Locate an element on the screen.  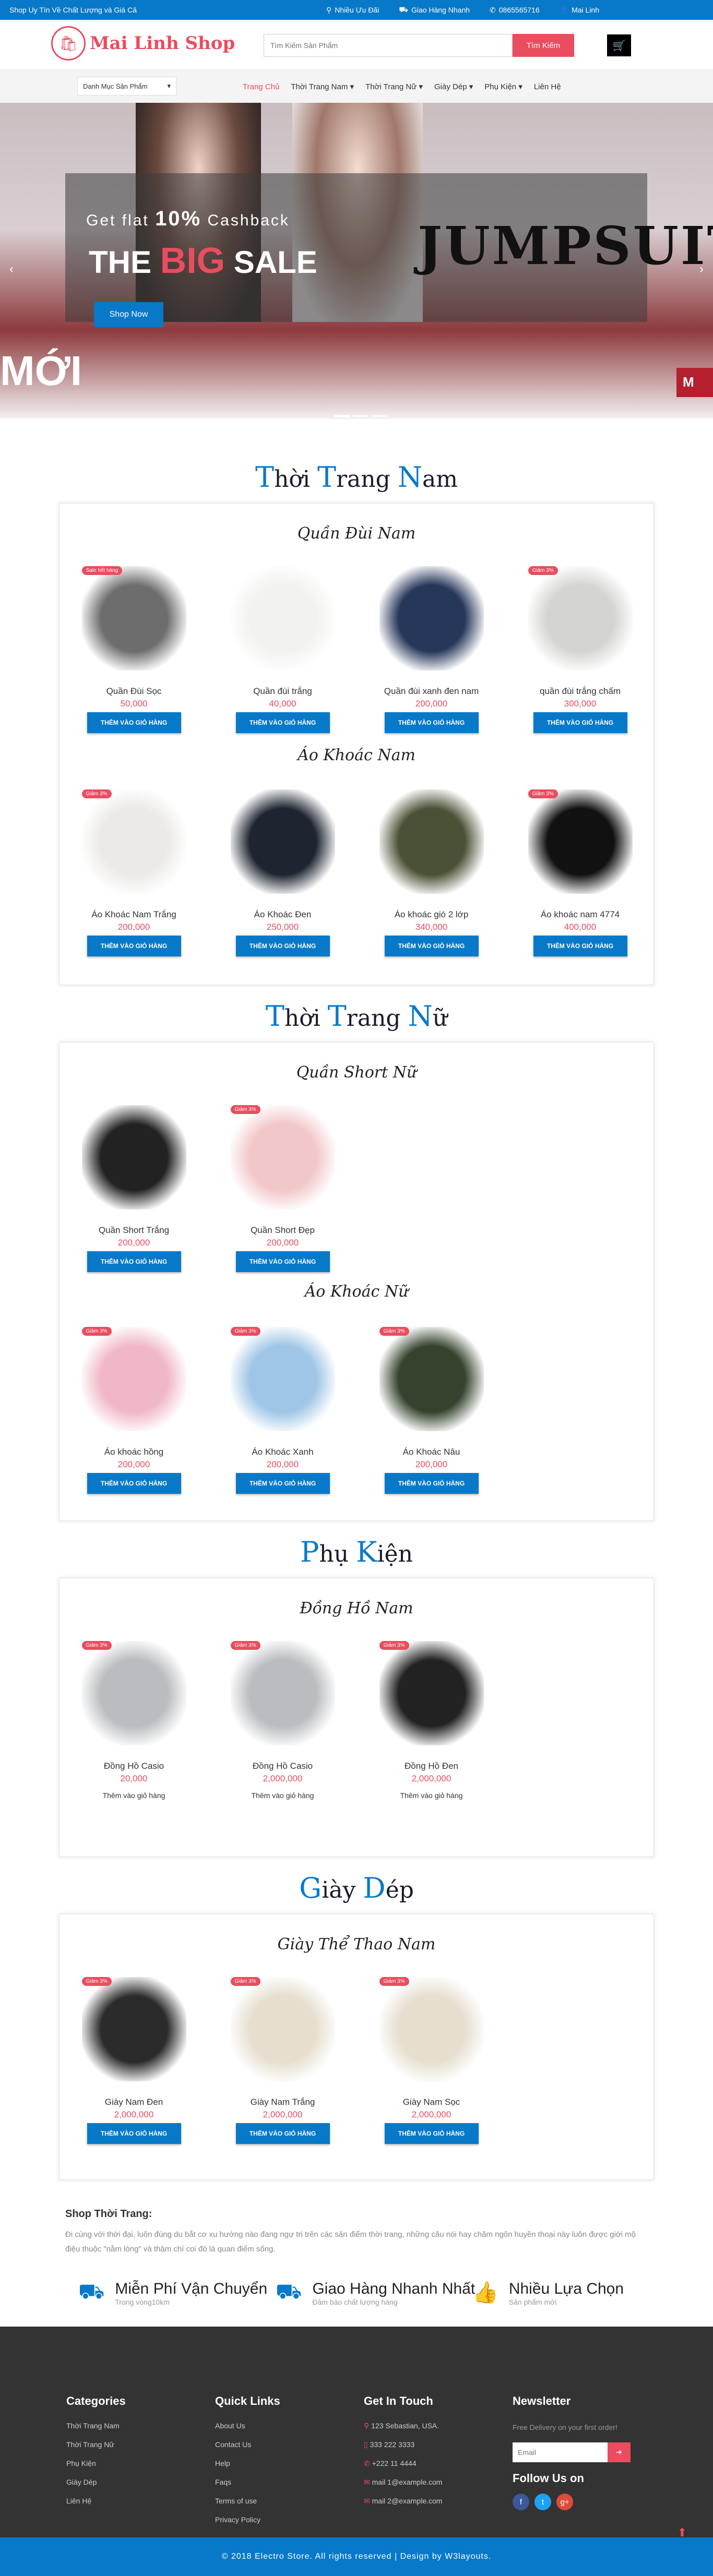
product-price: 200,000 is located at coordinates (282, 1464).